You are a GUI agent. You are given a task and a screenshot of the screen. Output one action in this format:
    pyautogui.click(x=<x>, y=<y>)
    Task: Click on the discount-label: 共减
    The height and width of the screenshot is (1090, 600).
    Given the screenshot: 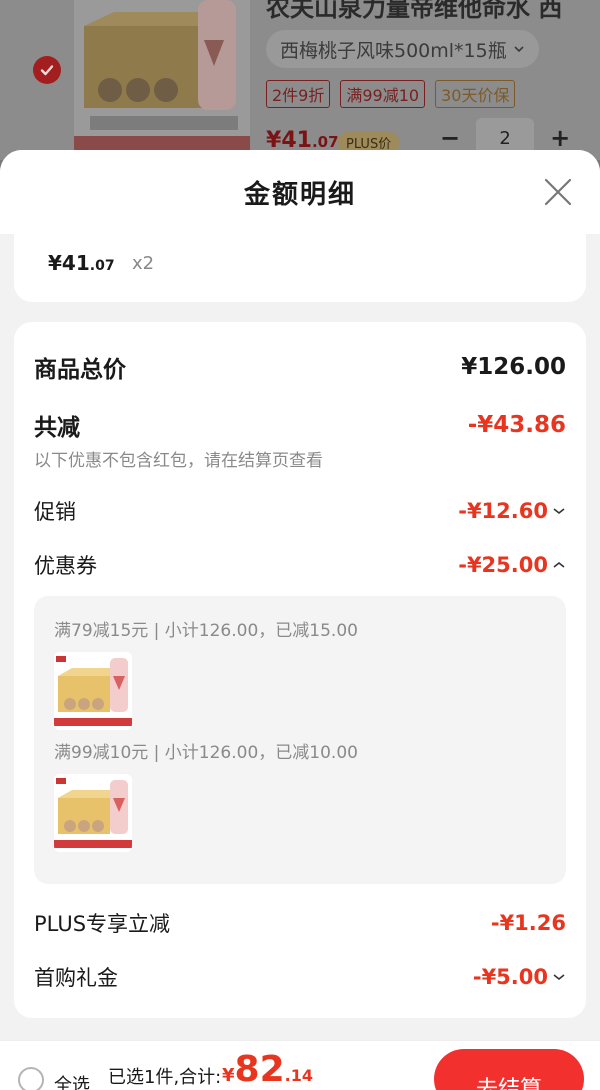 What is the action you would take?
    pyautogui.click(x=57, y=428)
    